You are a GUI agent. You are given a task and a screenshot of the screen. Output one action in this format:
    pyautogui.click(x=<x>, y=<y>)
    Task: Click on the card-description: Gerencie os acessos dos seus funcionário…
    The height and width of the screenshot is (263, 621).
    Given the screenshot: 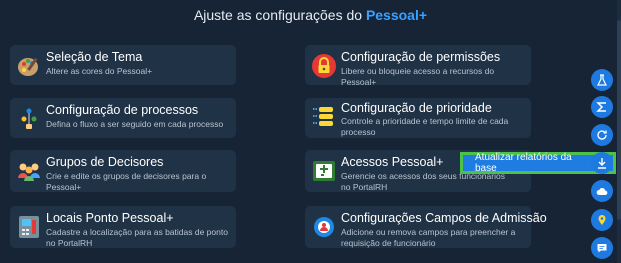 What is the action you would take?
    pyautogui.click(x=423, y=181)
    